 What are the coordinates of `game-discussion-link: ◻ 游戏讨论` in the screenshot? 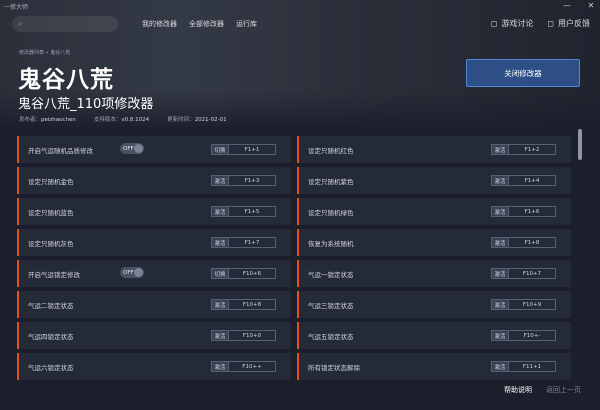 It's located at (512, 23).